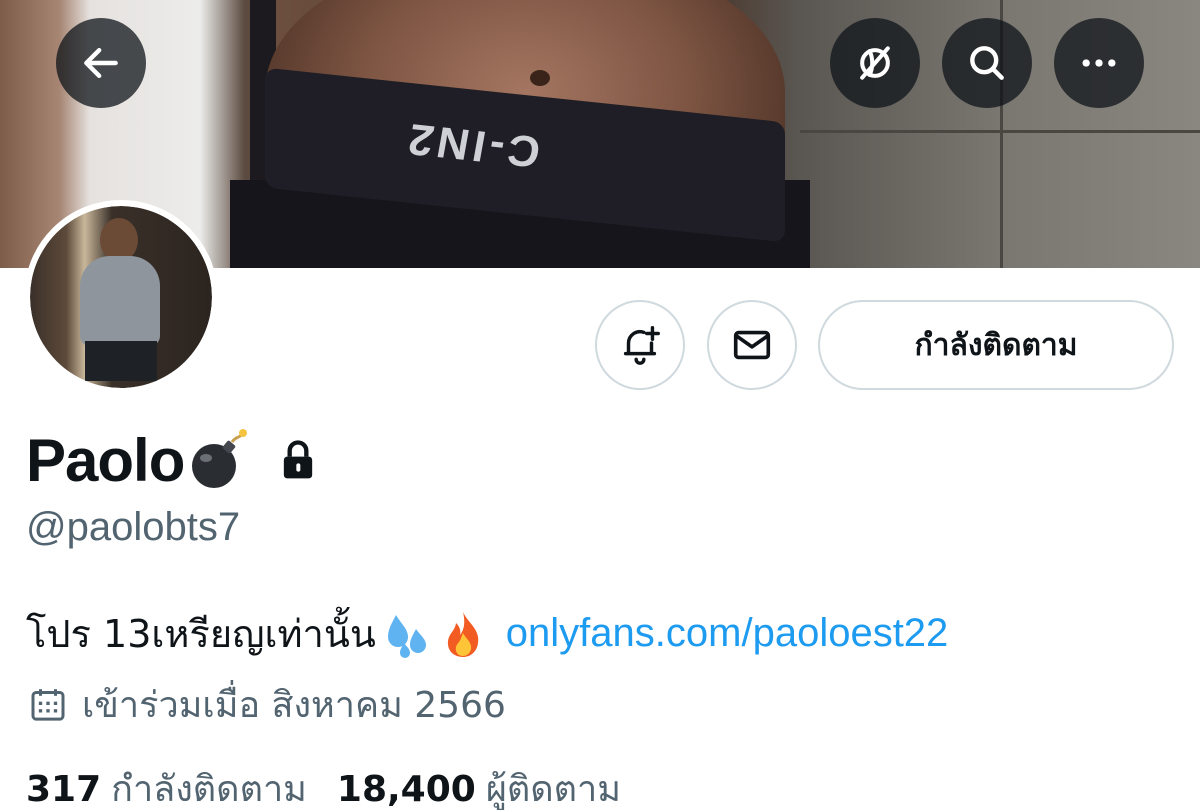  I want to click on follow-stats: 317 กำลังติดตาม 18,400 ผู้ติดตาม, so click(323, 785).